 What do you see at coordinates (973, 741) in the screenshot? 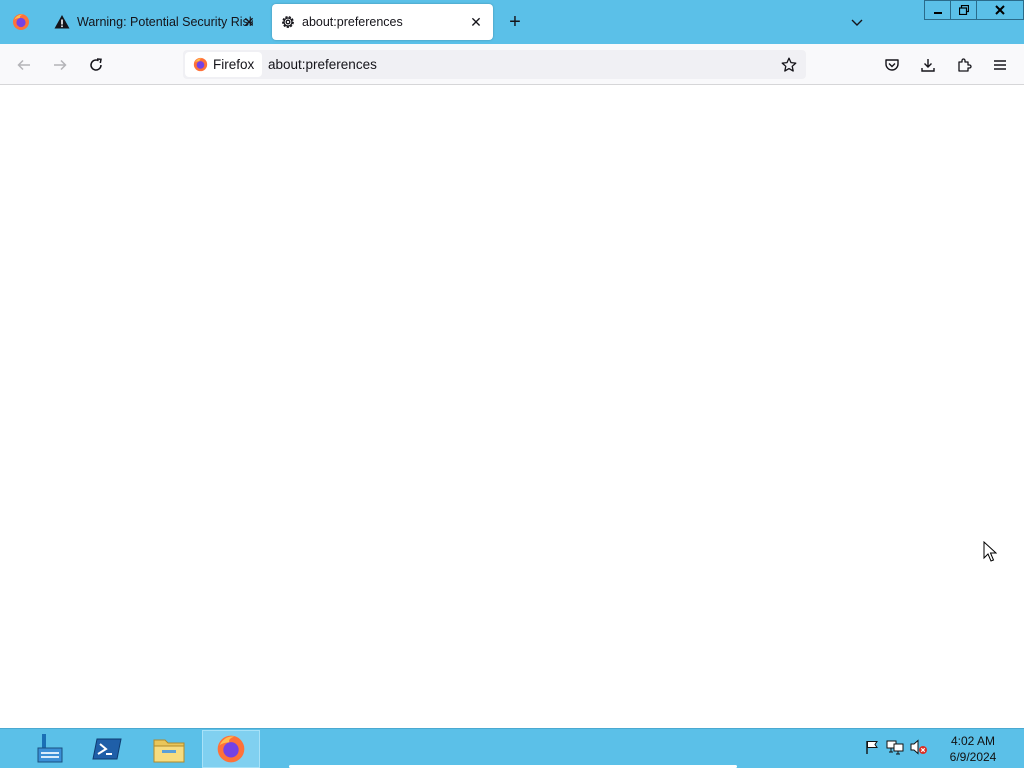
I see `clock-time: 4:02 AM` at bounding box center [973, 741].